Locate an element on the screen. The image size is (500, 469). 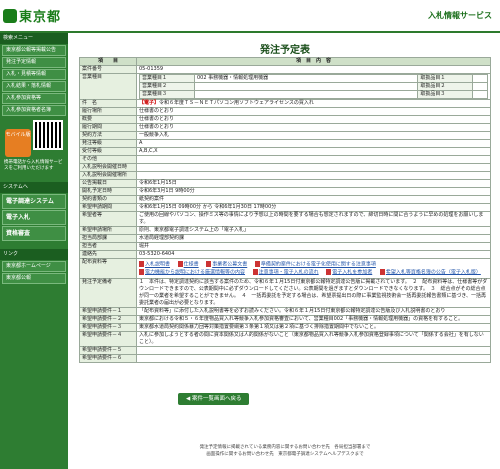
field-label: 開札予定日時 is located at coordinates (108, 191).